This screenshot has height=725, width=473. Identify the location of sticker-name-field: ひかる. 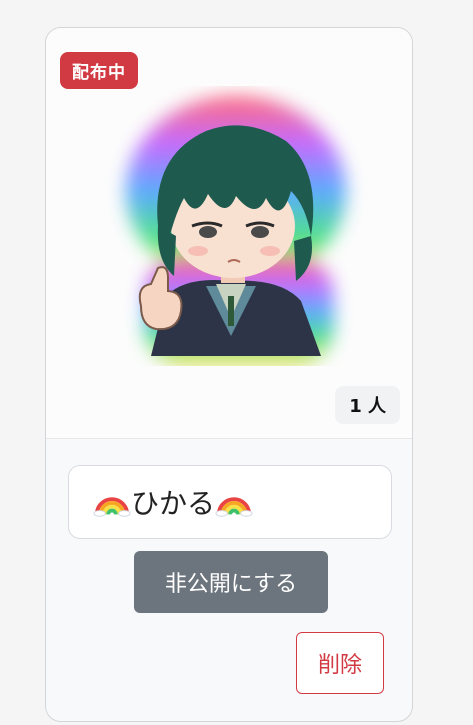
(230, 502).